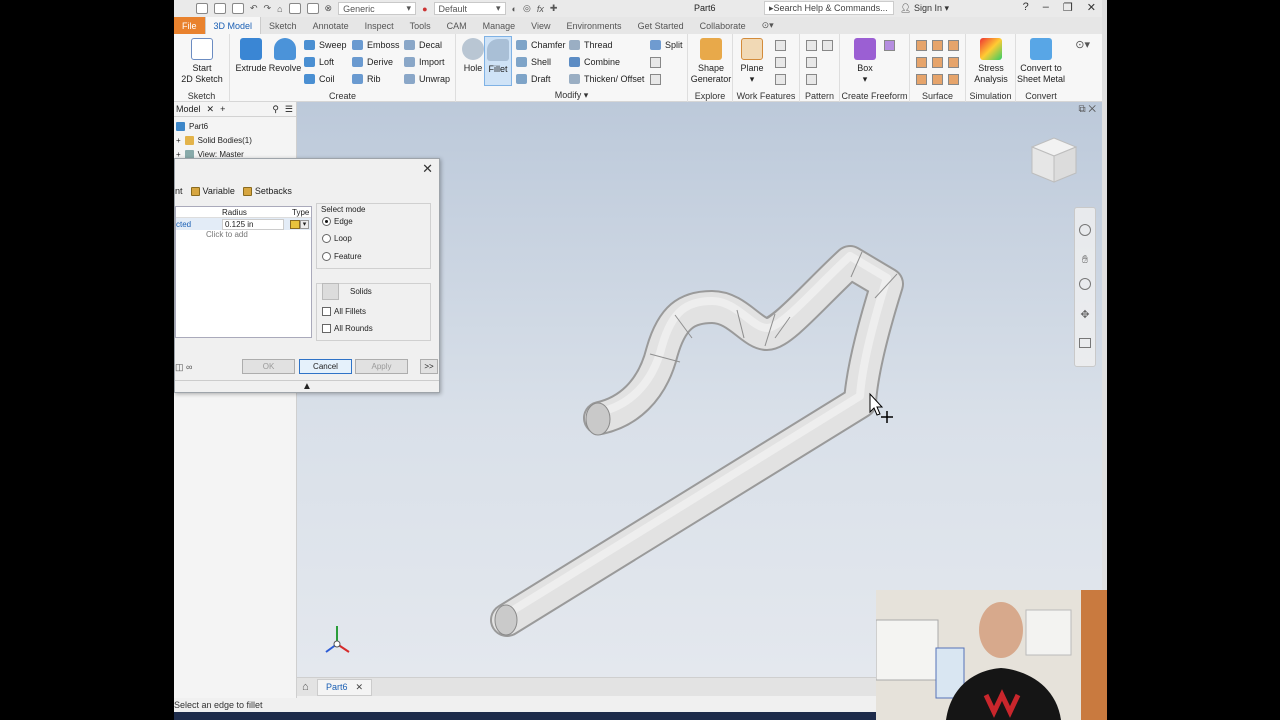 This screenshot has width=1280, height=720. What do you see at coordinates (285, 56) in the screenshot?
I see `revolve-button: Revolve` at bounding box center [285, 56].